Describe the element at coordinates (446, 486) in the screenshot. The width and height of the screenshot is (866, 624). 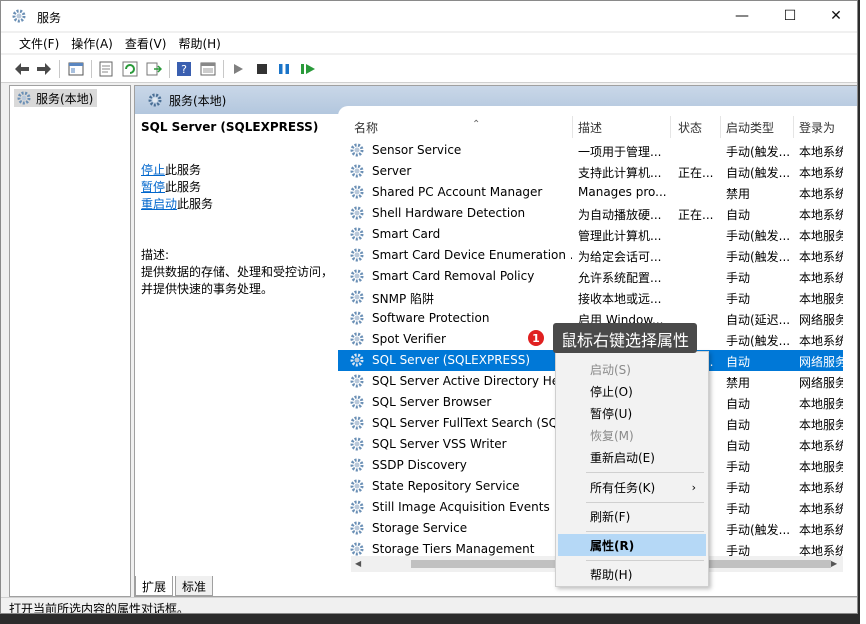
I see `cell-name: State Repository Service` at that location.